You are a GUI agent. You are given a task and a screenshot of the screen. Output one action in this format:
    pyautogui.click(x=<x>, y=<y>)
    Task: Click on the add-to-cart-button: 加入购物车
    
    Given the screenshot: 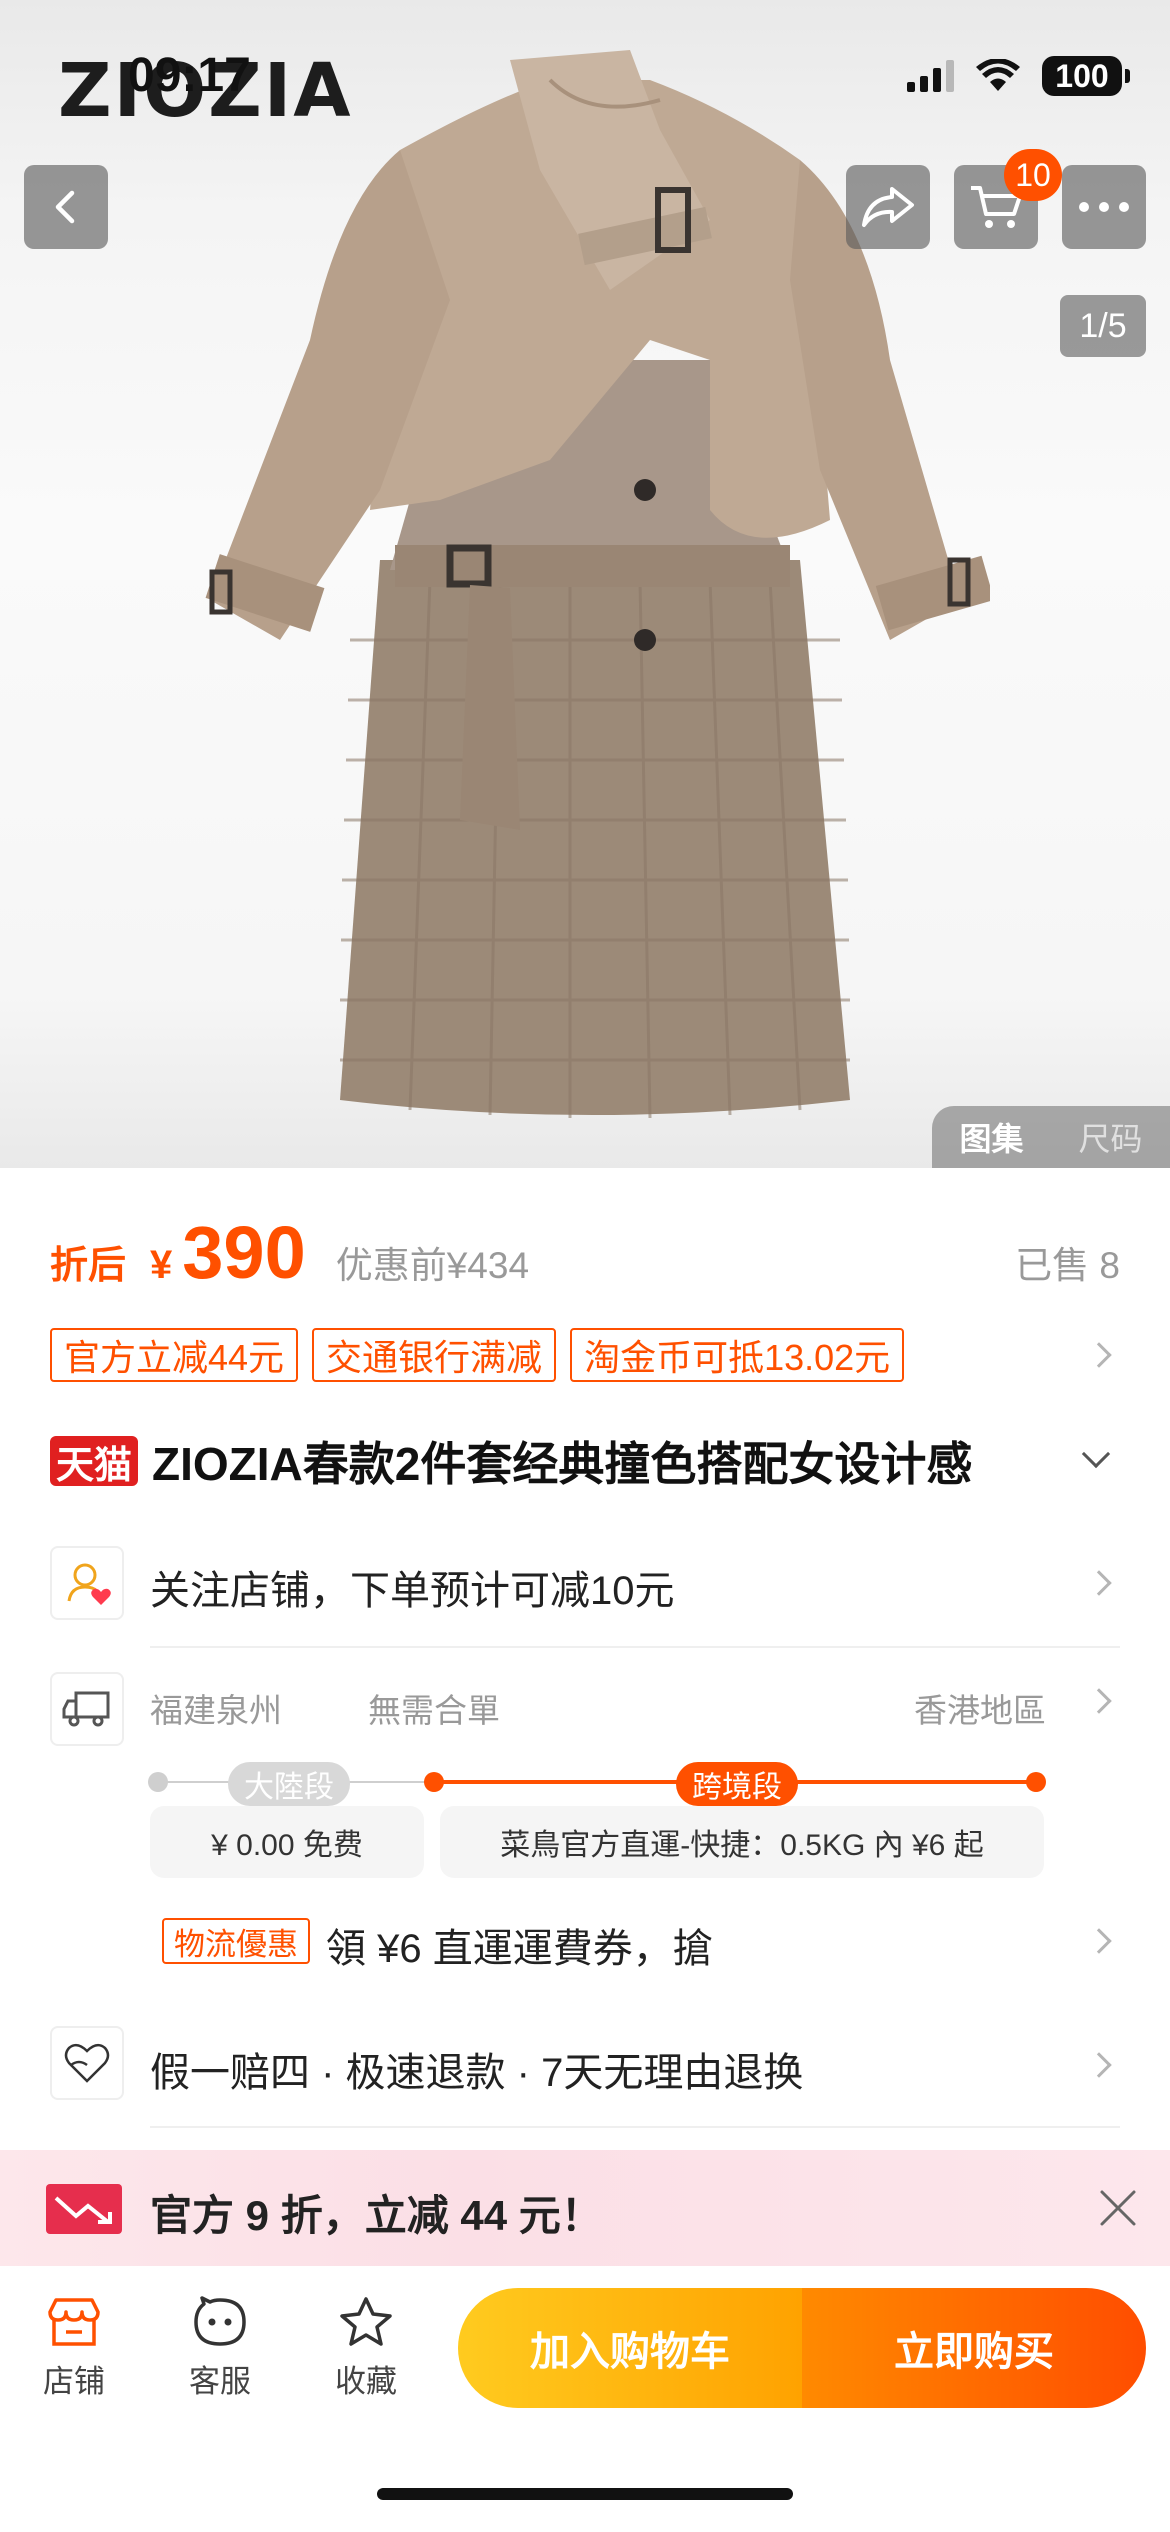 What is the action you would take?
    pyautogui.click(x=630, y=2348)
    